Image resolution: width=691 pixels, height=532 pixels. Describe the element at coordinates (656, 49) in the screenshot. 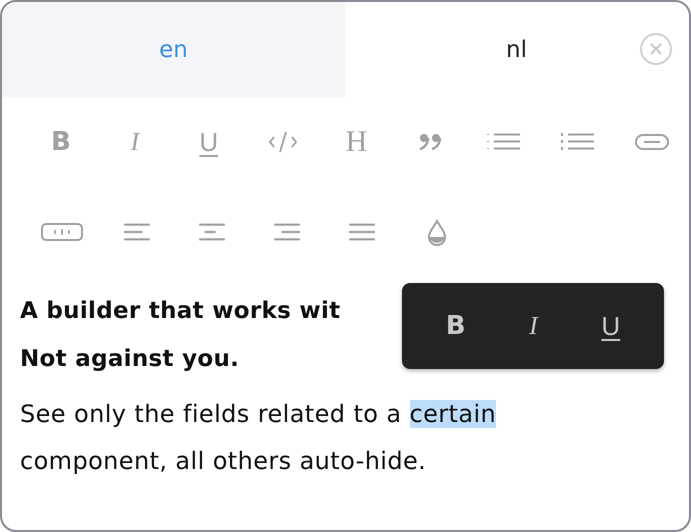

I see `close-icon` at that location.